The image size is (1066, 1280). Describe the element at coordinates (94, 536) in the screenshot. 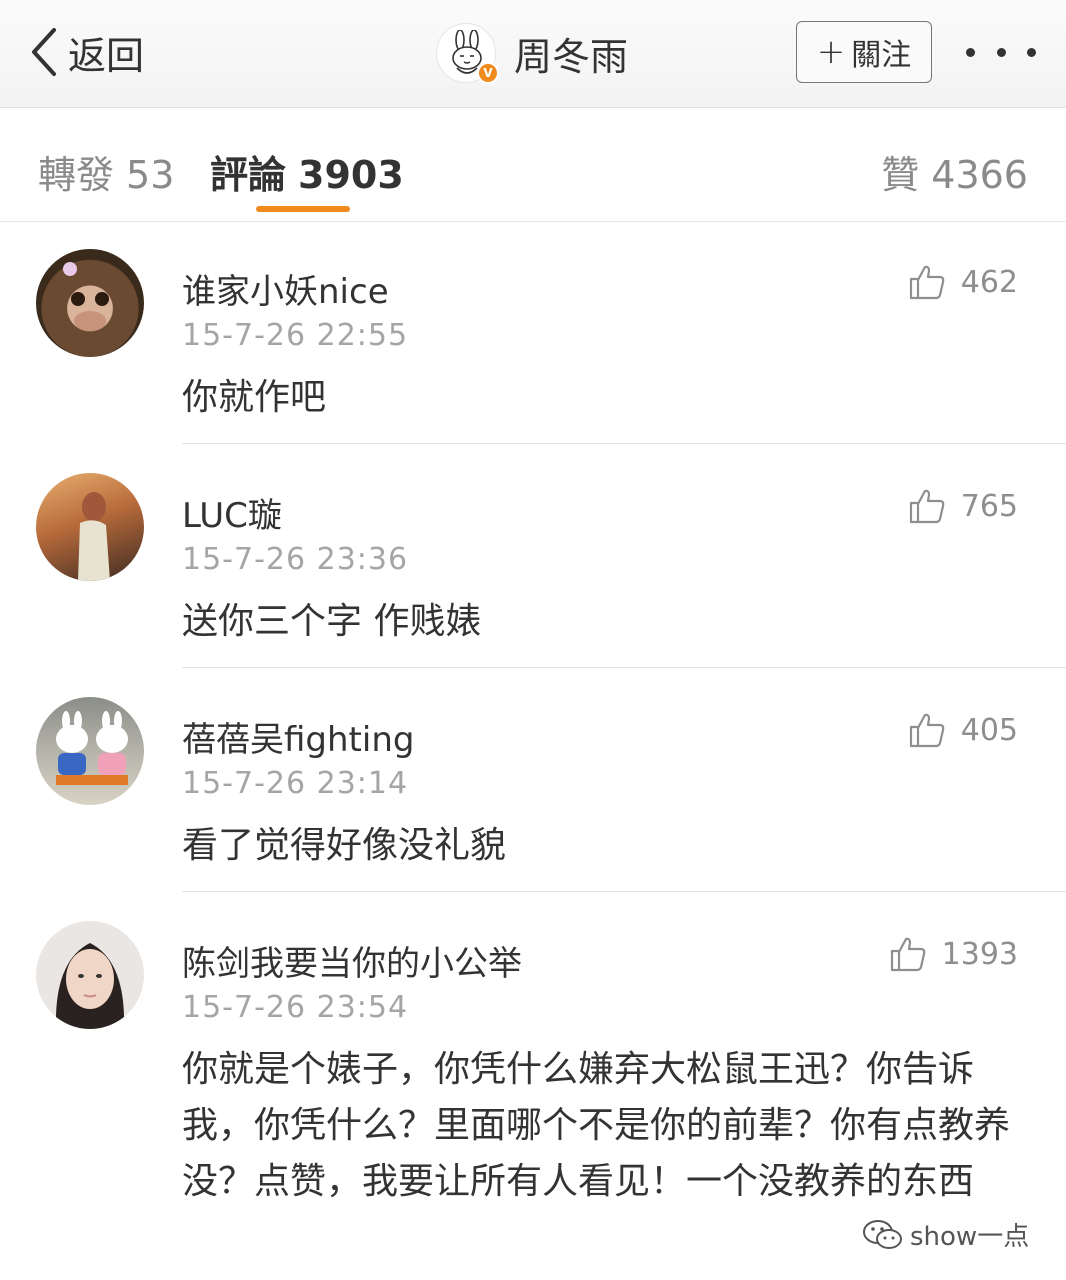

I see `girl-sunset-avatar-icon` at that location.